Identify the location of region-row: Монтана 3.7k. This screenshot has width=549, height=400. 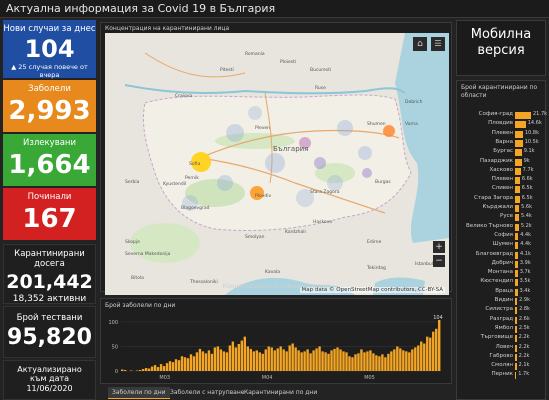
(502, 273).